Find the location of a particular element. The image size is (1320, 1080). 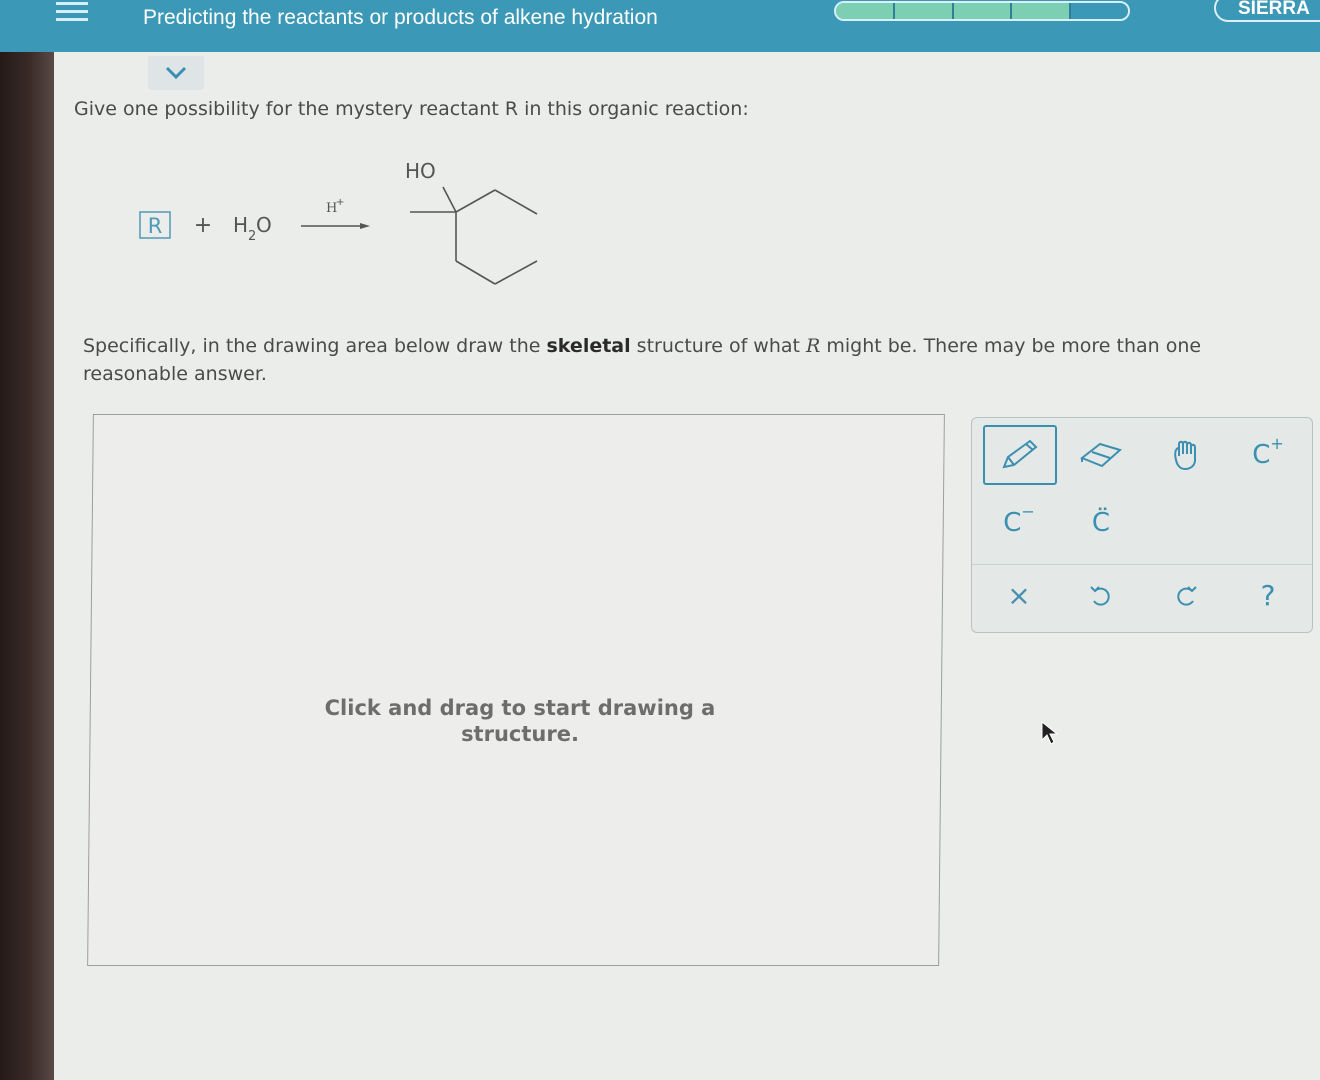

redo-icon is located at coordinates (1187, 596).